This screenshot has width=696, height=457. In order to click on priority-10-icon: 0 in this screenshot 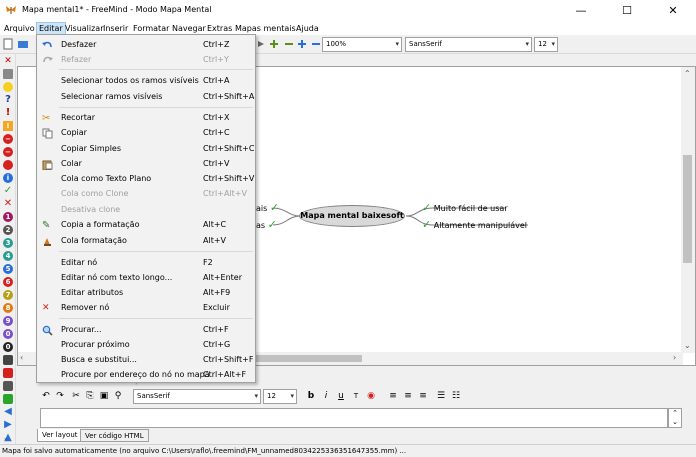, I will do `click(8, 334)`.